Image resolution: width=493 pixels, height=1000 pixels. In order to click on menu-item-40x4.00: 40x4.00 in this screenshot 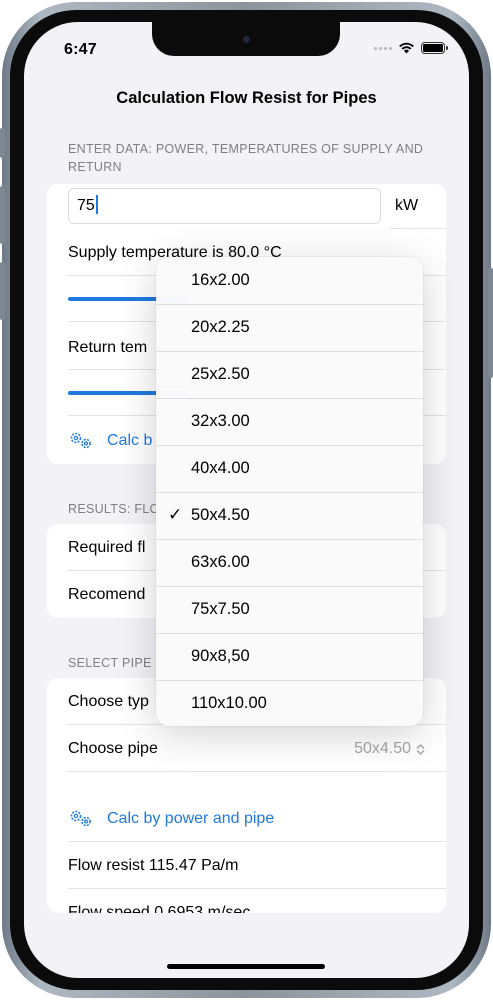, I will do `click(289, 468)`.